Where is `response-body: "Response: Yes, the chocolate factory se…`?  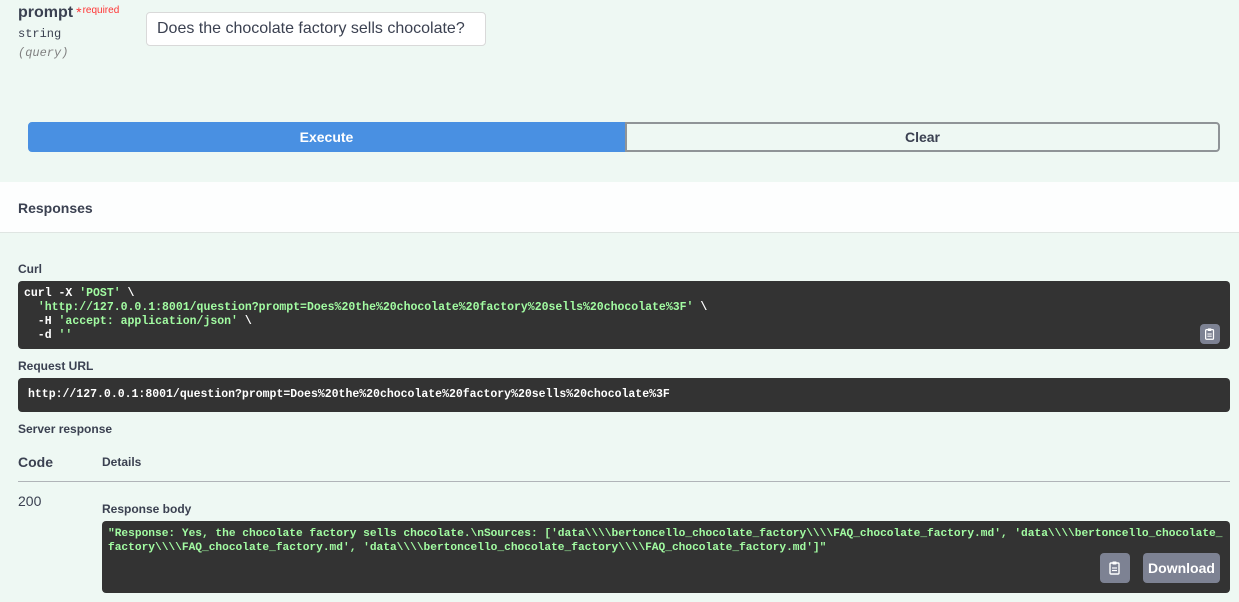
response-body: "Response: Yes, the chocolate factory se… is located at coordinates (666, 557).